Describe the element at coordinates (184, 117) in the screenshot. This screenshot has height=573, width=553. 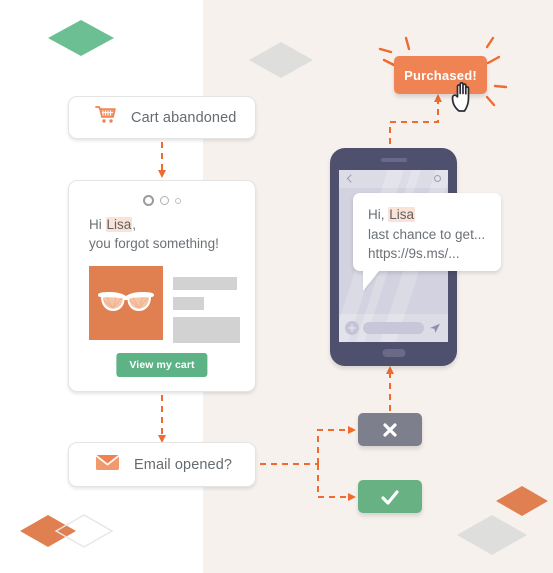
I see `flow-node-cart-label: Cart abandoned` at that location.